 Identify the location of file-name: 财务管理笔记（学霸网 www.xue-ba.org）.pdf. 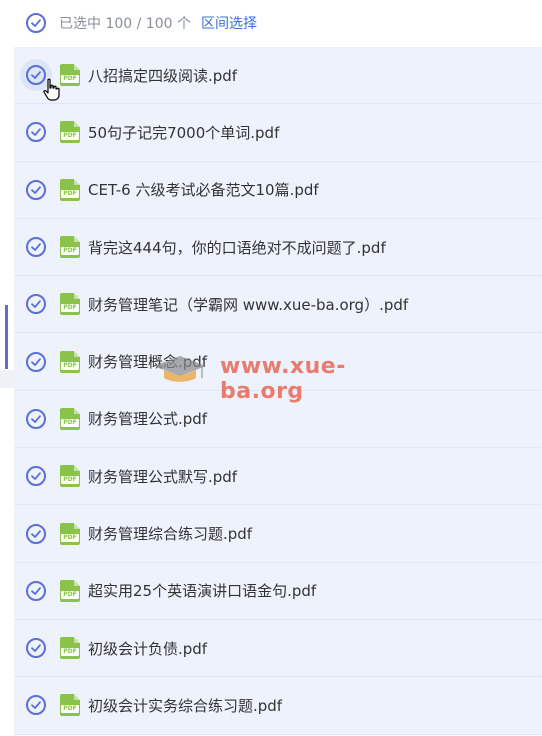
(248, 304).